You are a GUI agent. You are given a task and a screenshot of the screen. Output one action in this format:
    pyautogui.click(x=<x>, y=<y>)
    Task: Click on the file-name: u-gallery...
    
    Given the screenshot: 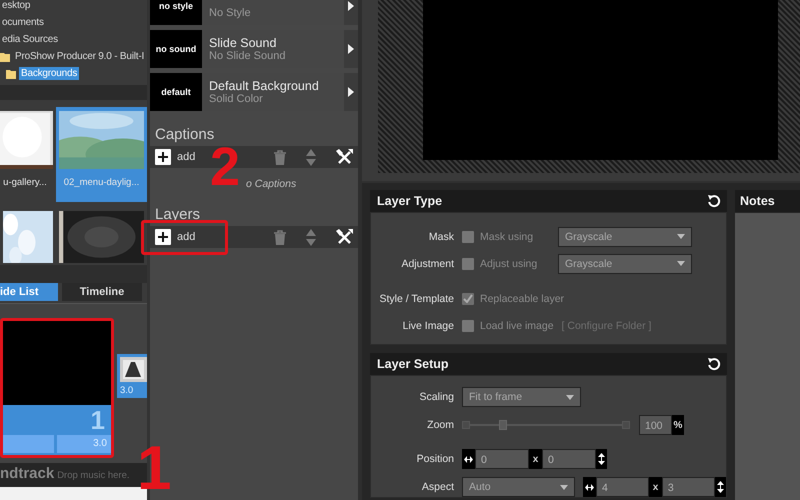 What is the action you would take?
    pyautogui.click(x=25, y=182)
    